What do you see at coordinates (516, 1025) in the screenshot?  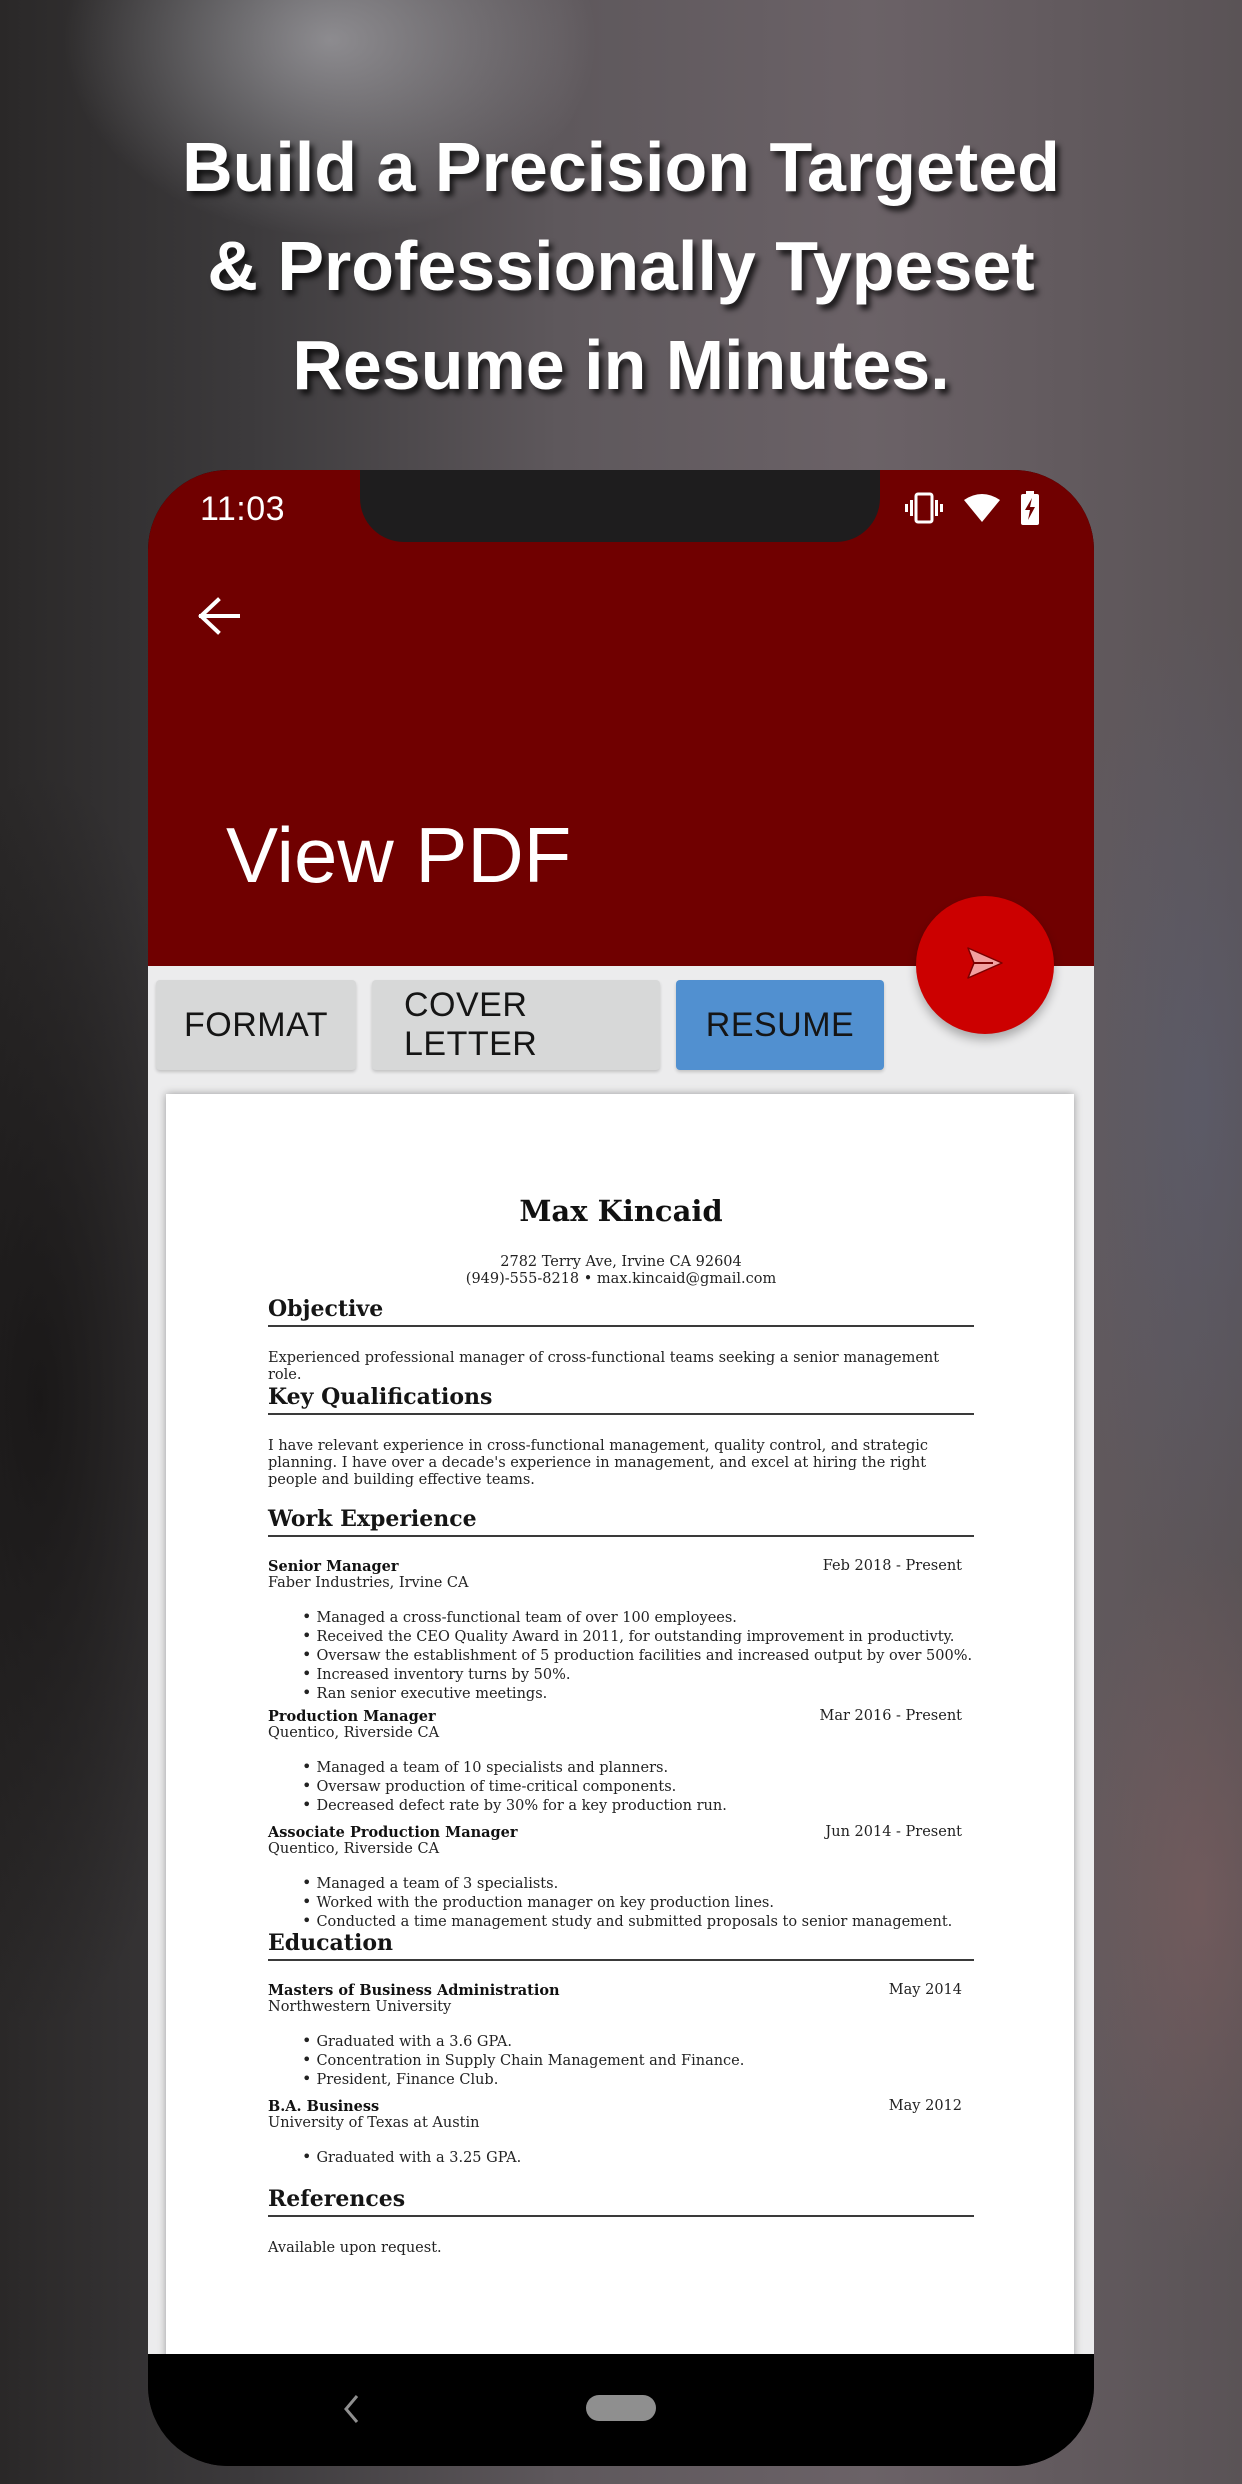 I see `tab-cover-letter: COVER LETTER` at bounding box center [516, 1025].